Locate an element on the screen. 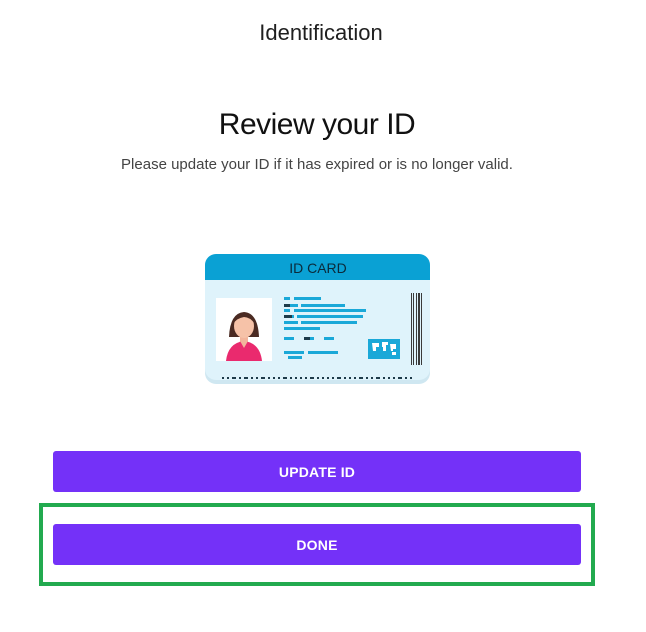 The image size is (646, 632). done-button: DONE is located at coordinates (317, 544).